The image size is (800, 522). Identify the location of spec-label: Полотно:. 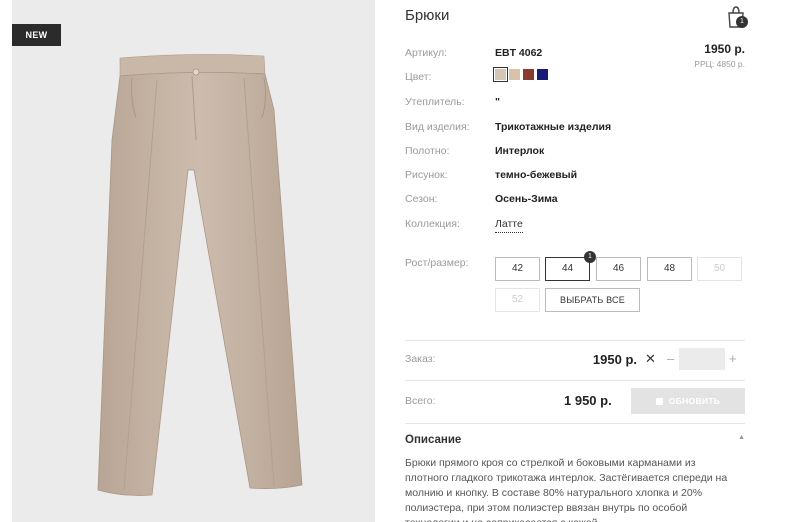
(427, 151).